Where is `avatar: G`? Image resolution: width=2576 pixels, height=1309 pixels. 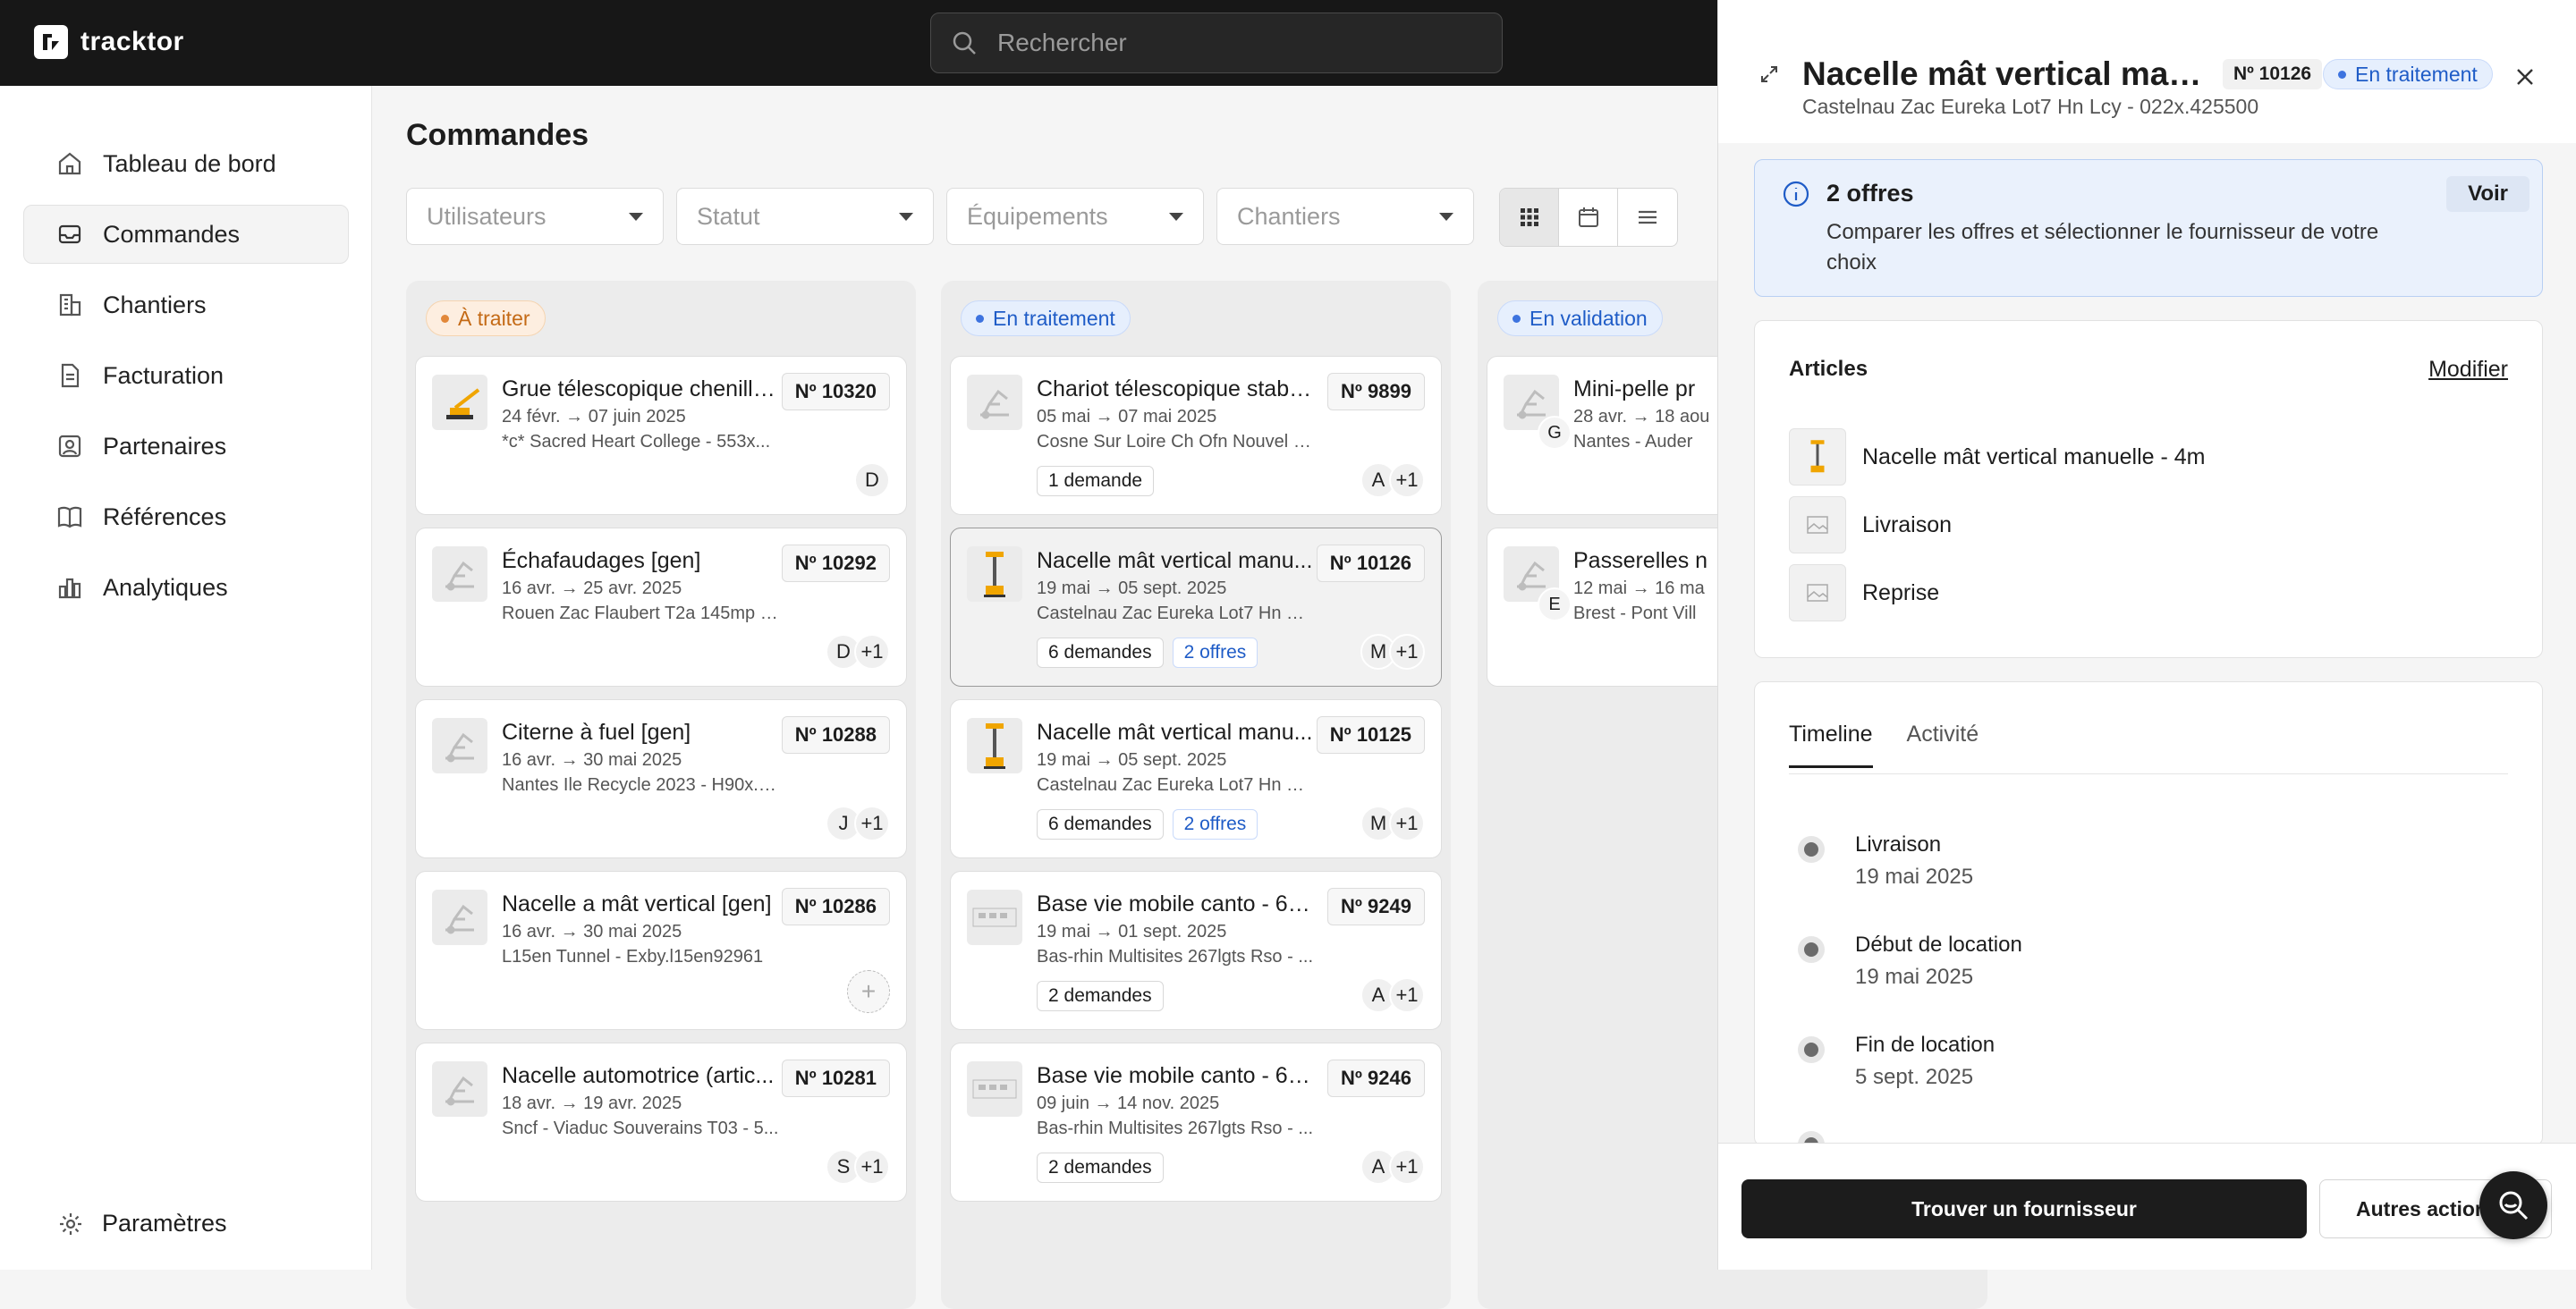 avatar: G is located at coordinates (1555, 433).